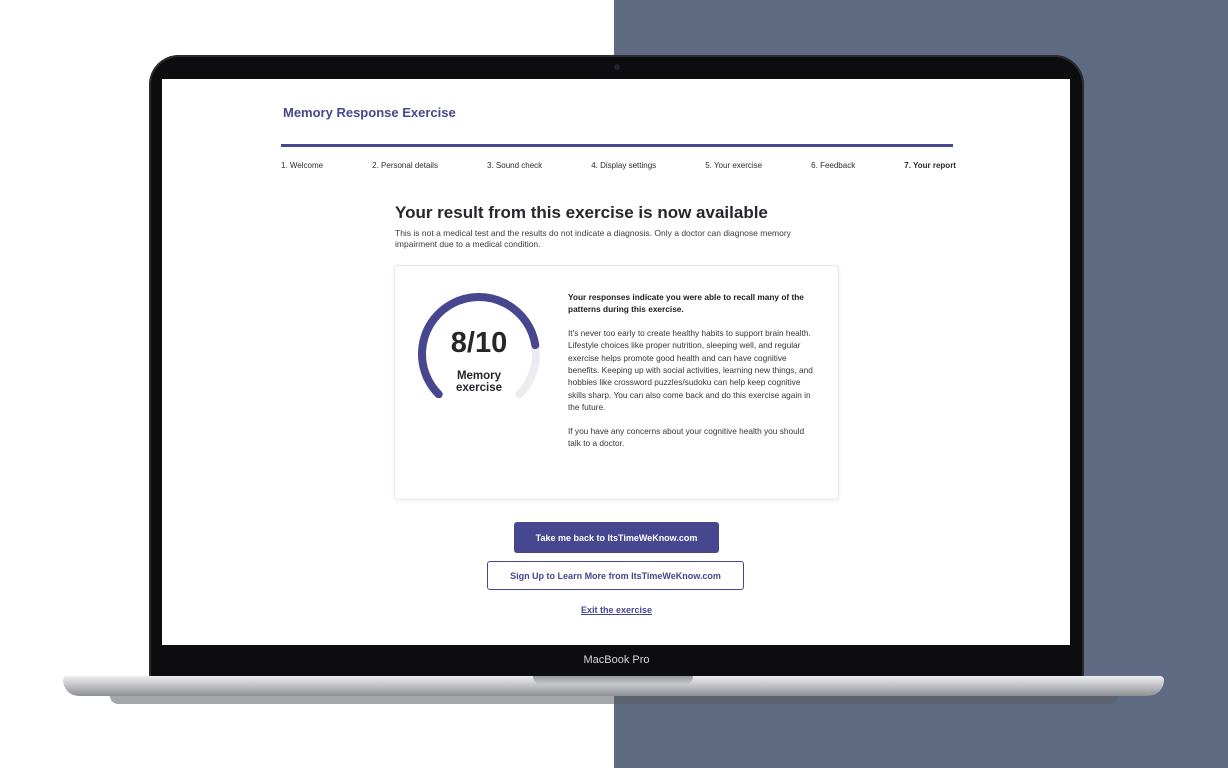 This screenshot has height=768, width=1228. What do you see at coordinates (624, 165) in the screenshot?
I see `step-4: 4. Display settings` at bounding box center [624, 165].